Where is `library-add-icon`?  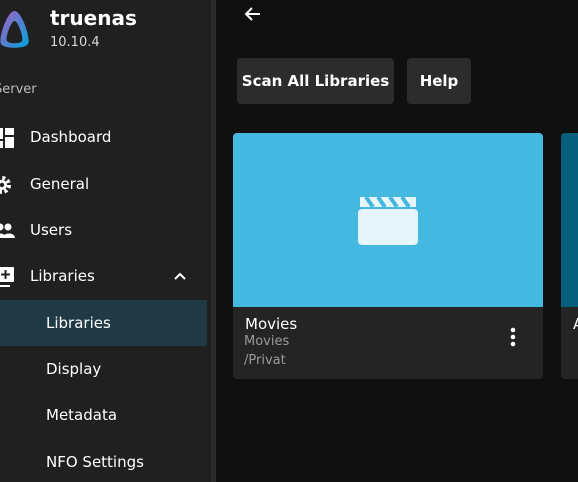 library-add-icon is located at coordinates (7, 277).